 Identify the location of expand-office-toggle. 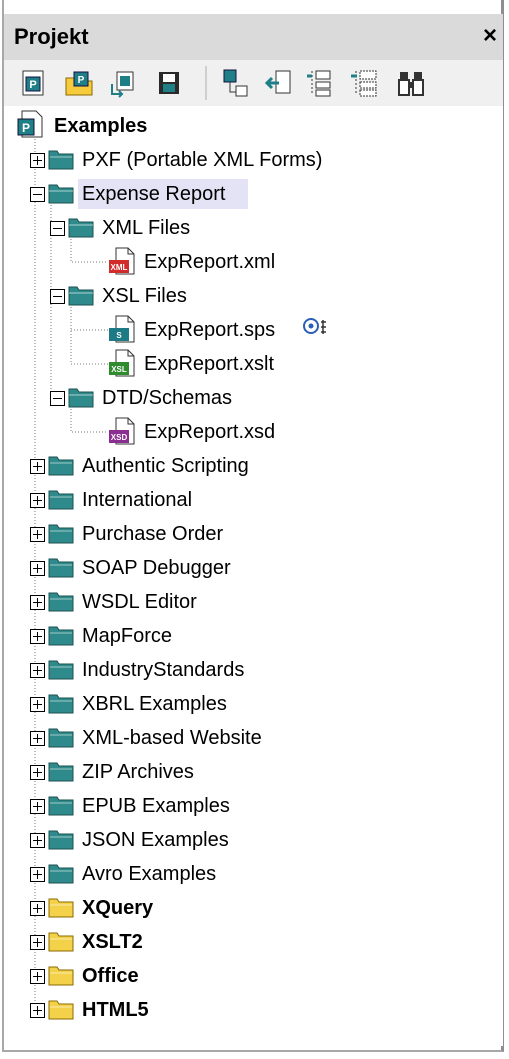
(37, 976).